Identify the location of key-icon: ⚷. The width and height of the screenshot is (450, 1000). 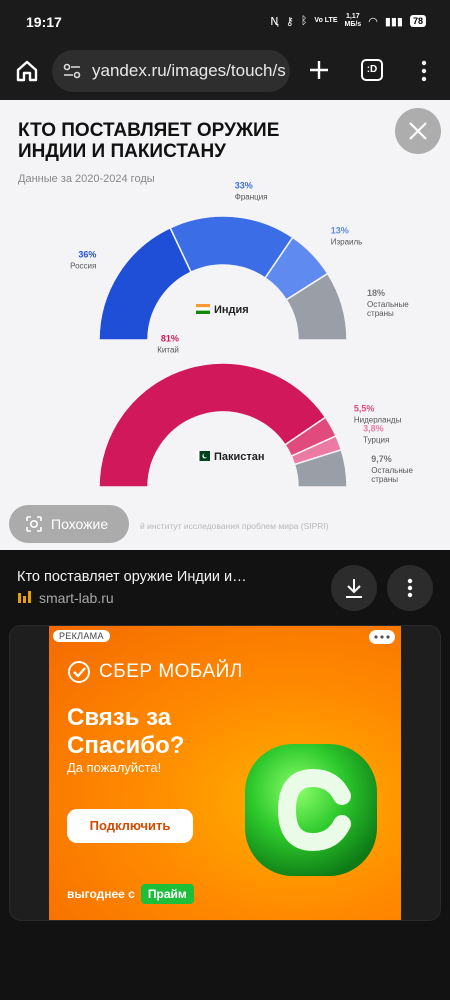
(289, 21).